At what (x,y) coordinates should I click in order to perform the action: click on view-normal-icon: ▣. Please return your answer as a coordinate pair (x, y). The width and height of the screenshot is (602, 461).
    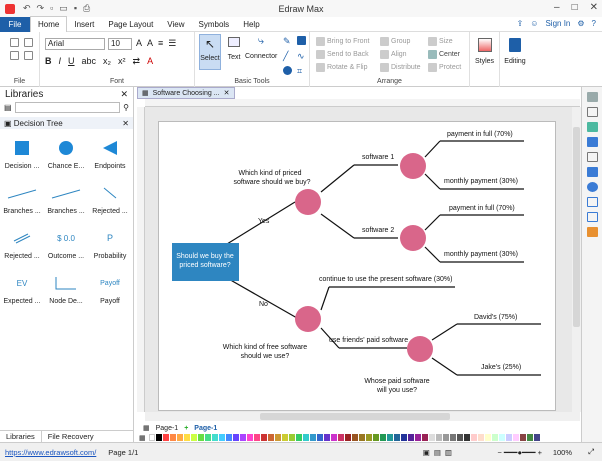
    Looking at the image, I should click on (426, 452).